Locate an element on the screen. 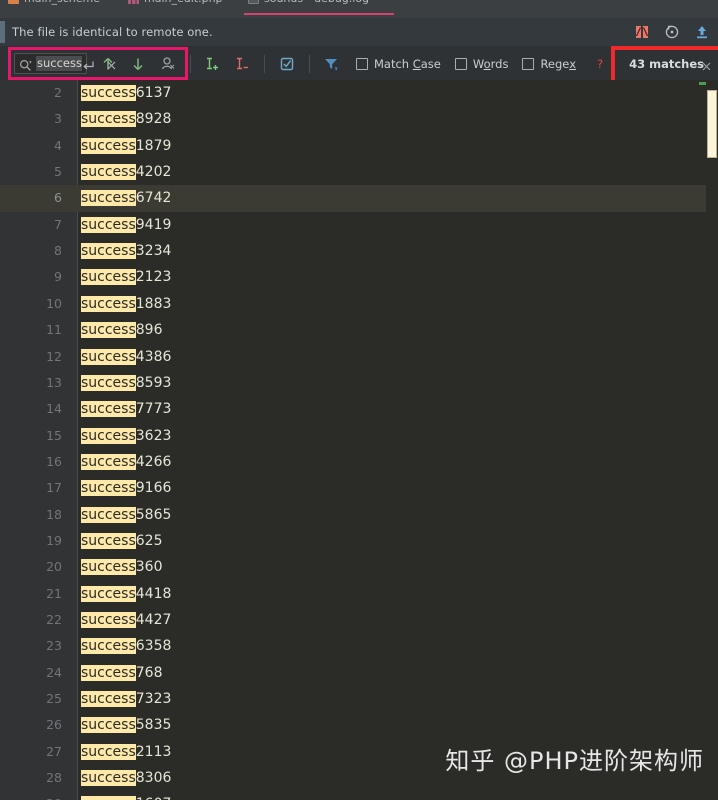  search-enter-icon is located at coordinates (88, 63).